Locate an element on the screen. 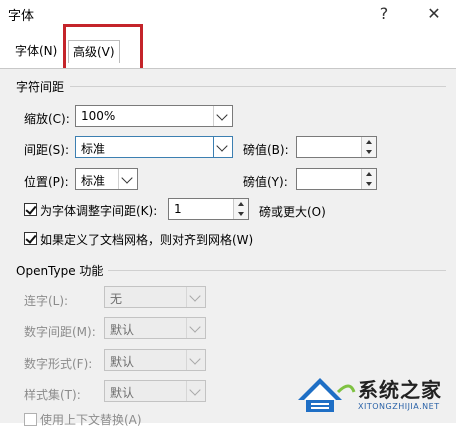 This screenshot has height=428, width=456. scale-value: 100% is located at coordinates (98, 116).